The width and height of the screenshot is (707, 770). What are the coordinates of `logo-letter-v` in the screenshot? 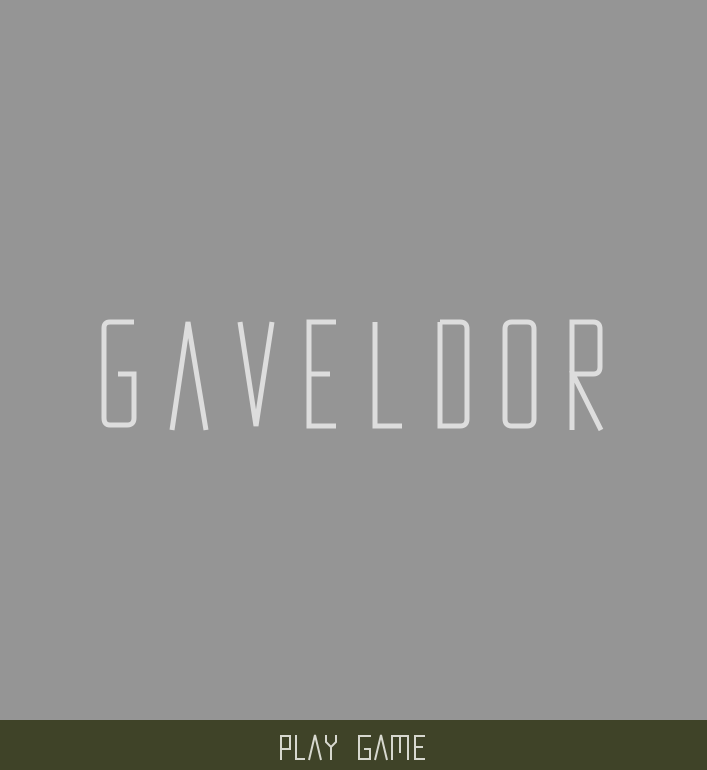 It's located at (256, 374).